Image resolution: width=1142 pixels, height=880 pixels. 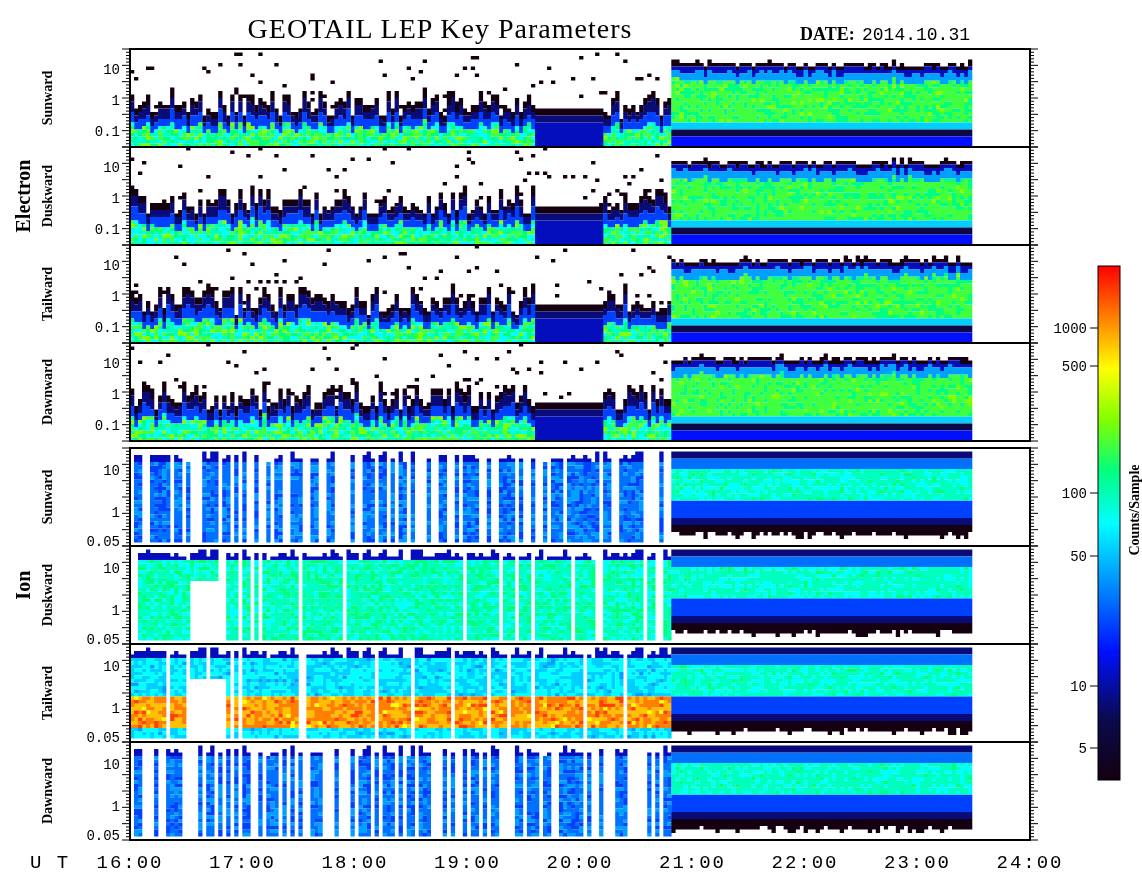 I want to click on group-label: Ion, so click(x=23, y=585).